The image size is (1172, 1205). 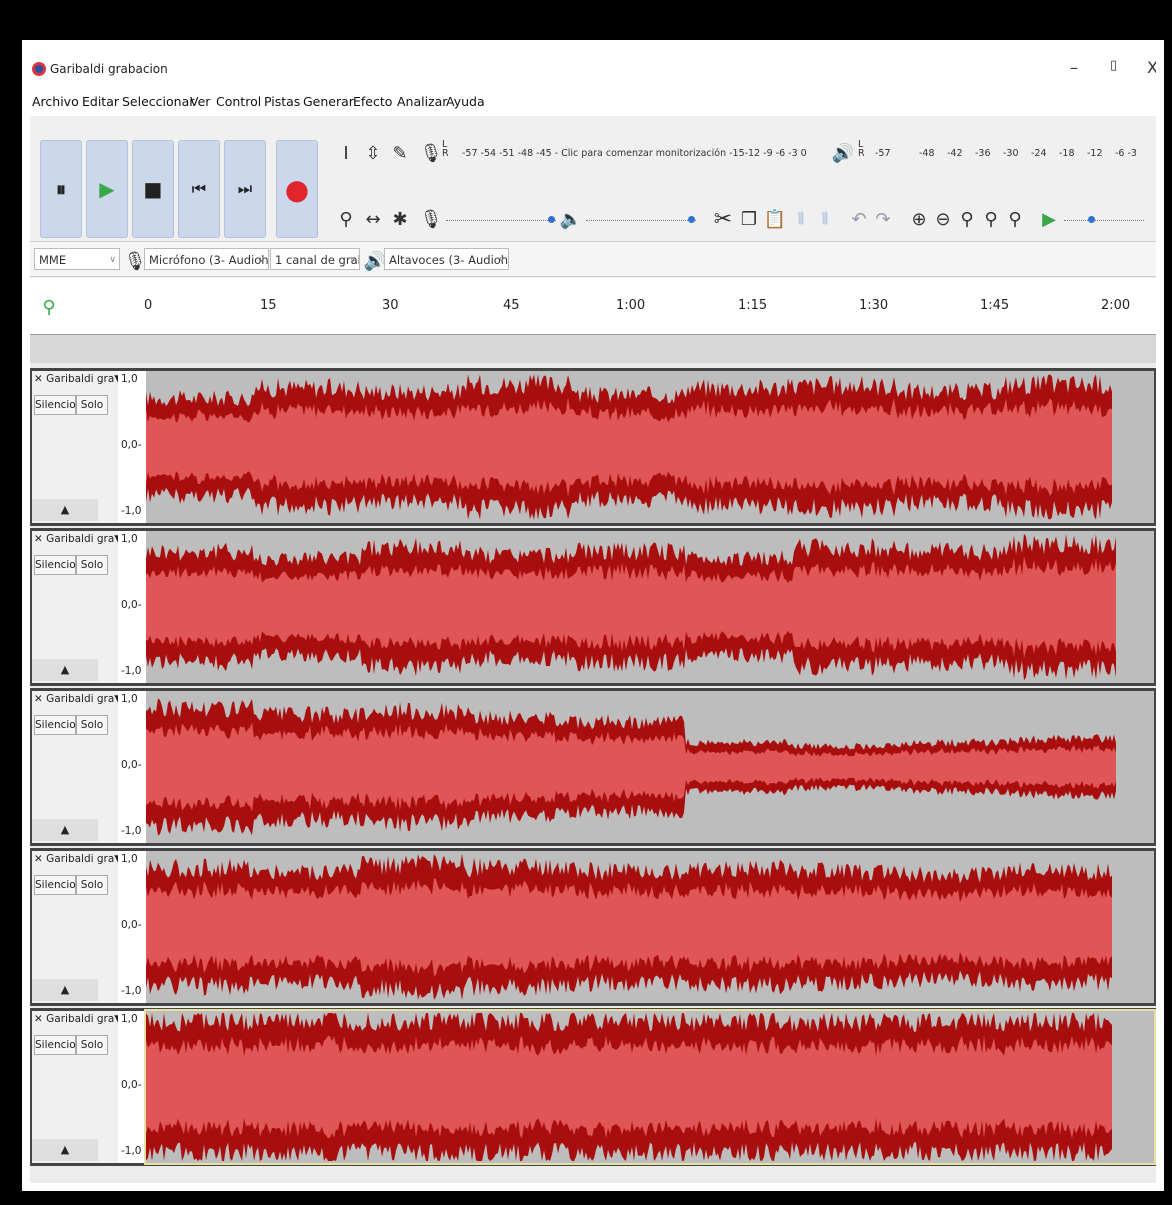 I want to click on silence-icon: ⫼, so click(x=825, y=219).